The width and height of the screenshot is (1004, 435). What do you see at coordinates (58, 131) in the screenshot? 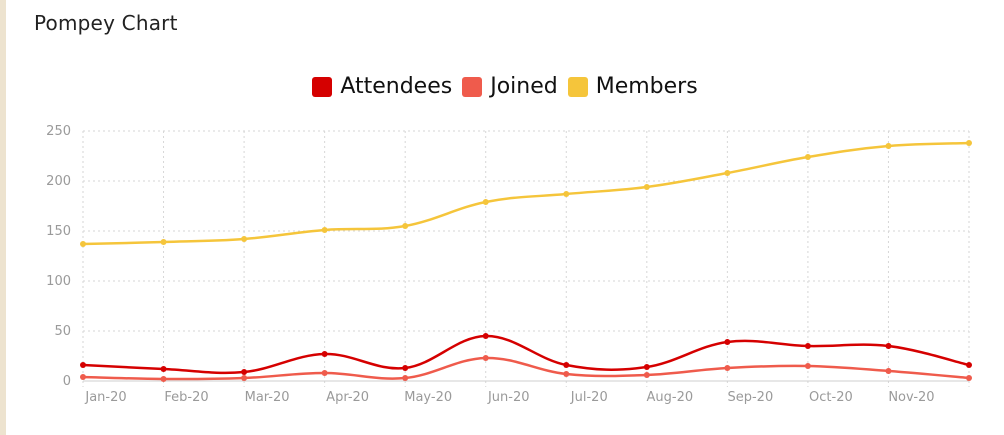
I see `y-tick-label: 250` at bounding box center [58, 131].